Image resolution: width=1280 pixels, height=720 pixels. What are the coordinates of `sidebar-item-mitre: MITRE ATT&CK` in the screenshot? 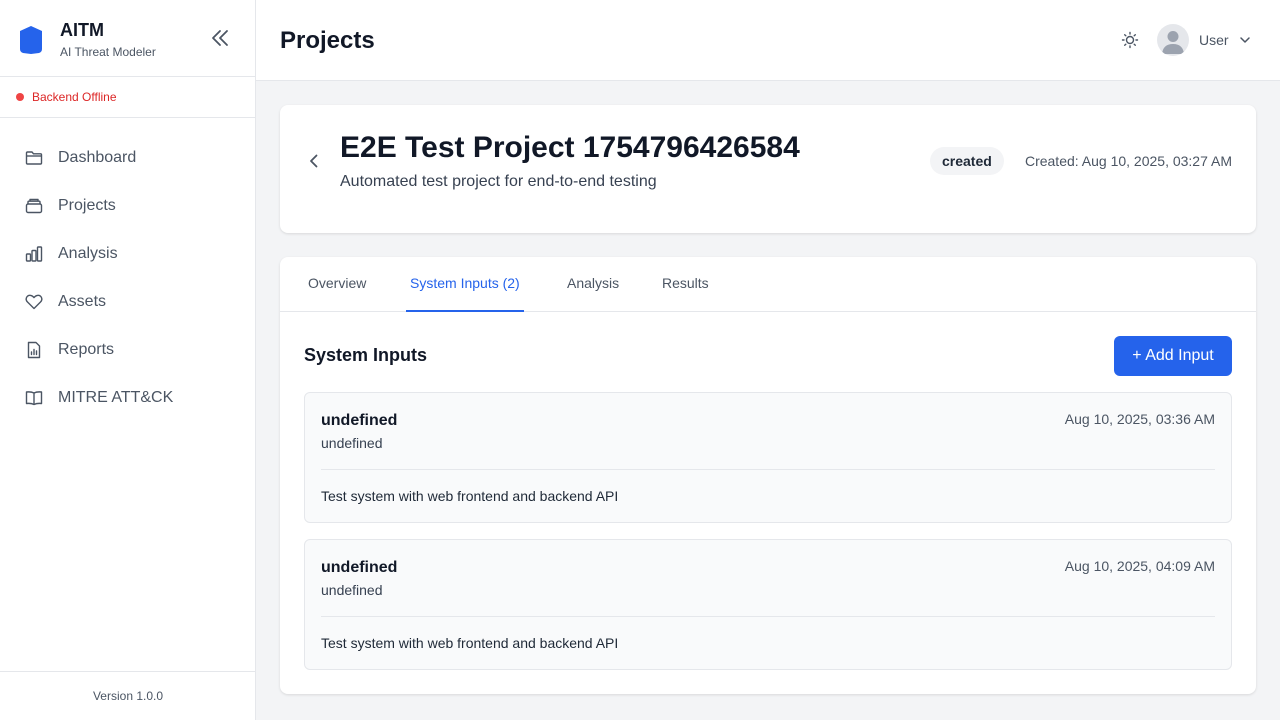 It's located at (128, 398).